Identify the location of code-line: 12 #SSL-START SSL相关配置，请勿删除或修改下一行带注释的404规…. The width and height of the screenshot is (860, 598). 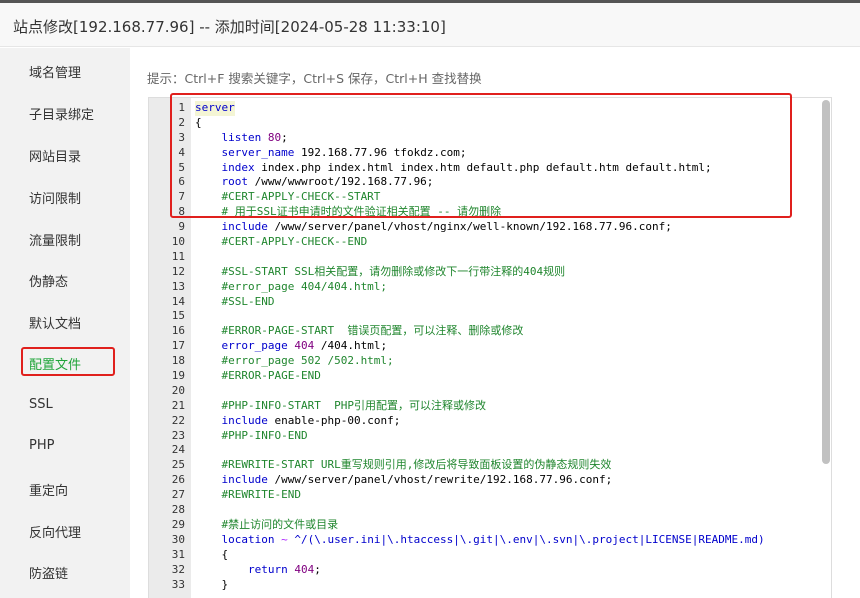
(484, 272).